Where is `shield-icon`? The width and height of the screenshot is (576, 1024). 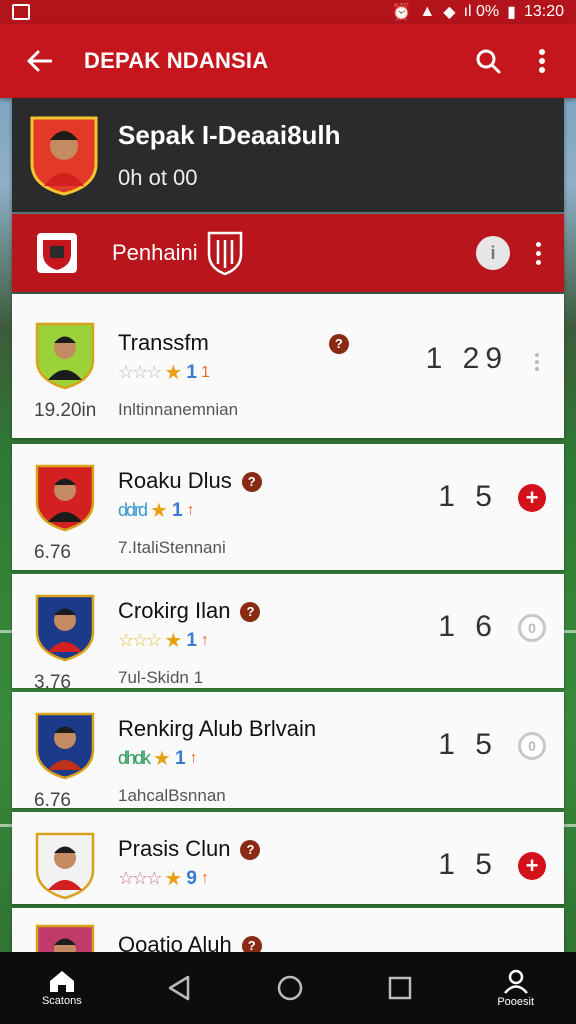 shield-icon is located at coordinates (224, 253).